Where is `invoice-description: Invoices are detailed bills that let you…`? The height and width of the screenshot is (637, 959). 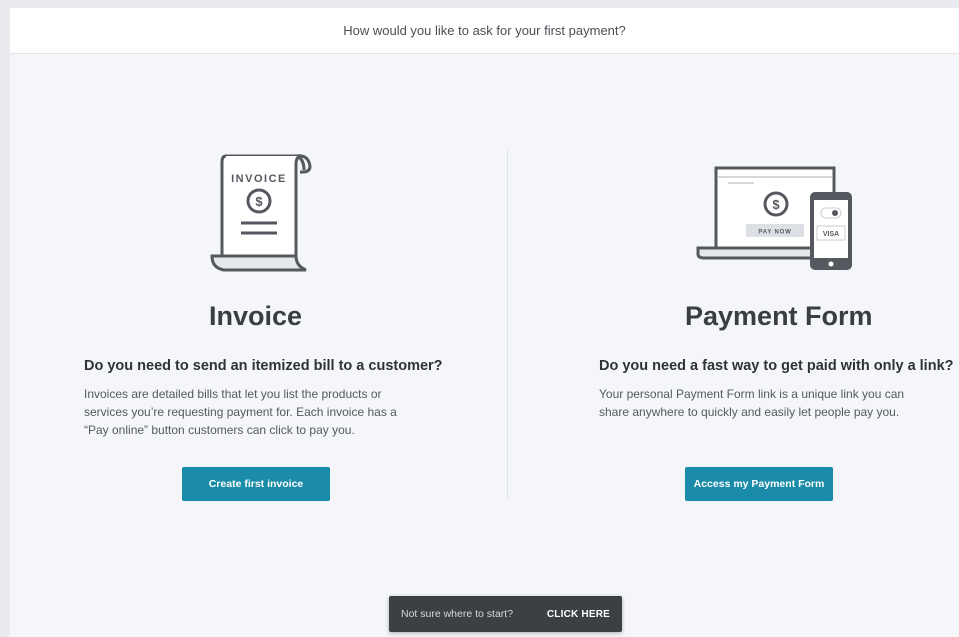 invoice-description: Invoices are detailed bills that let you… is located at coordinates (240, 412).